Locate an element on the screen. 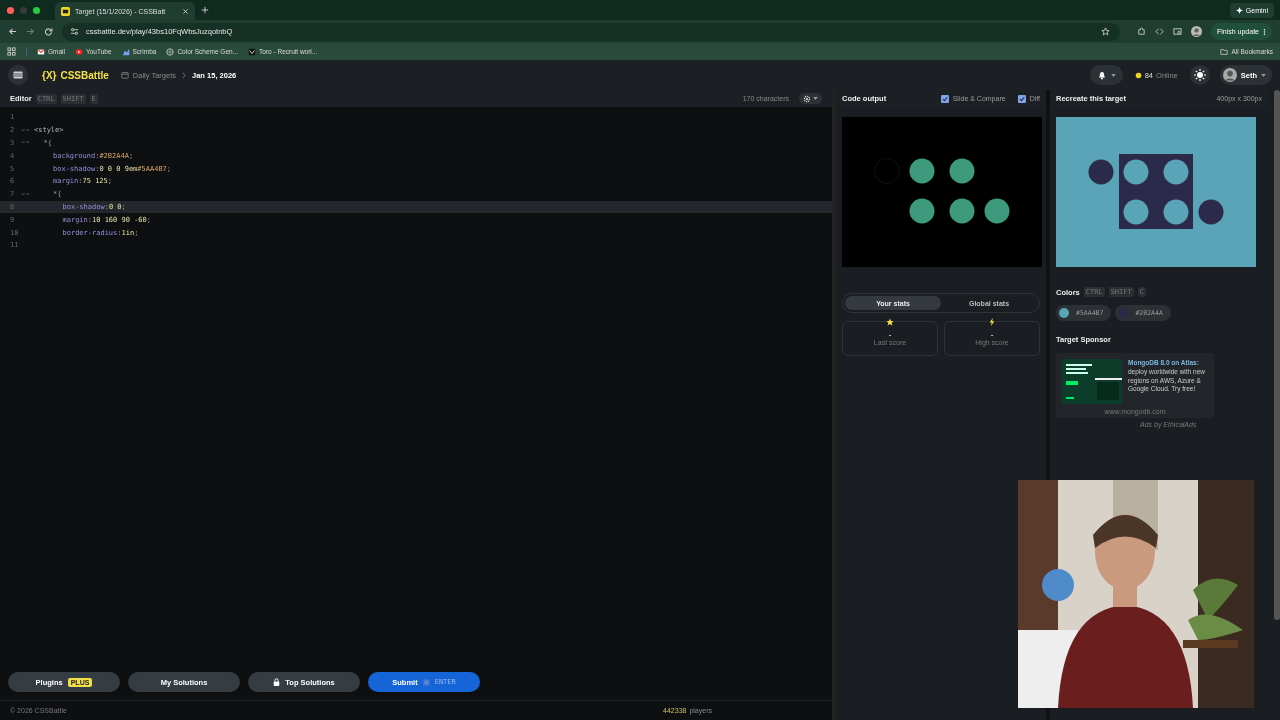  close-icon is located at coordinates (185, 11).